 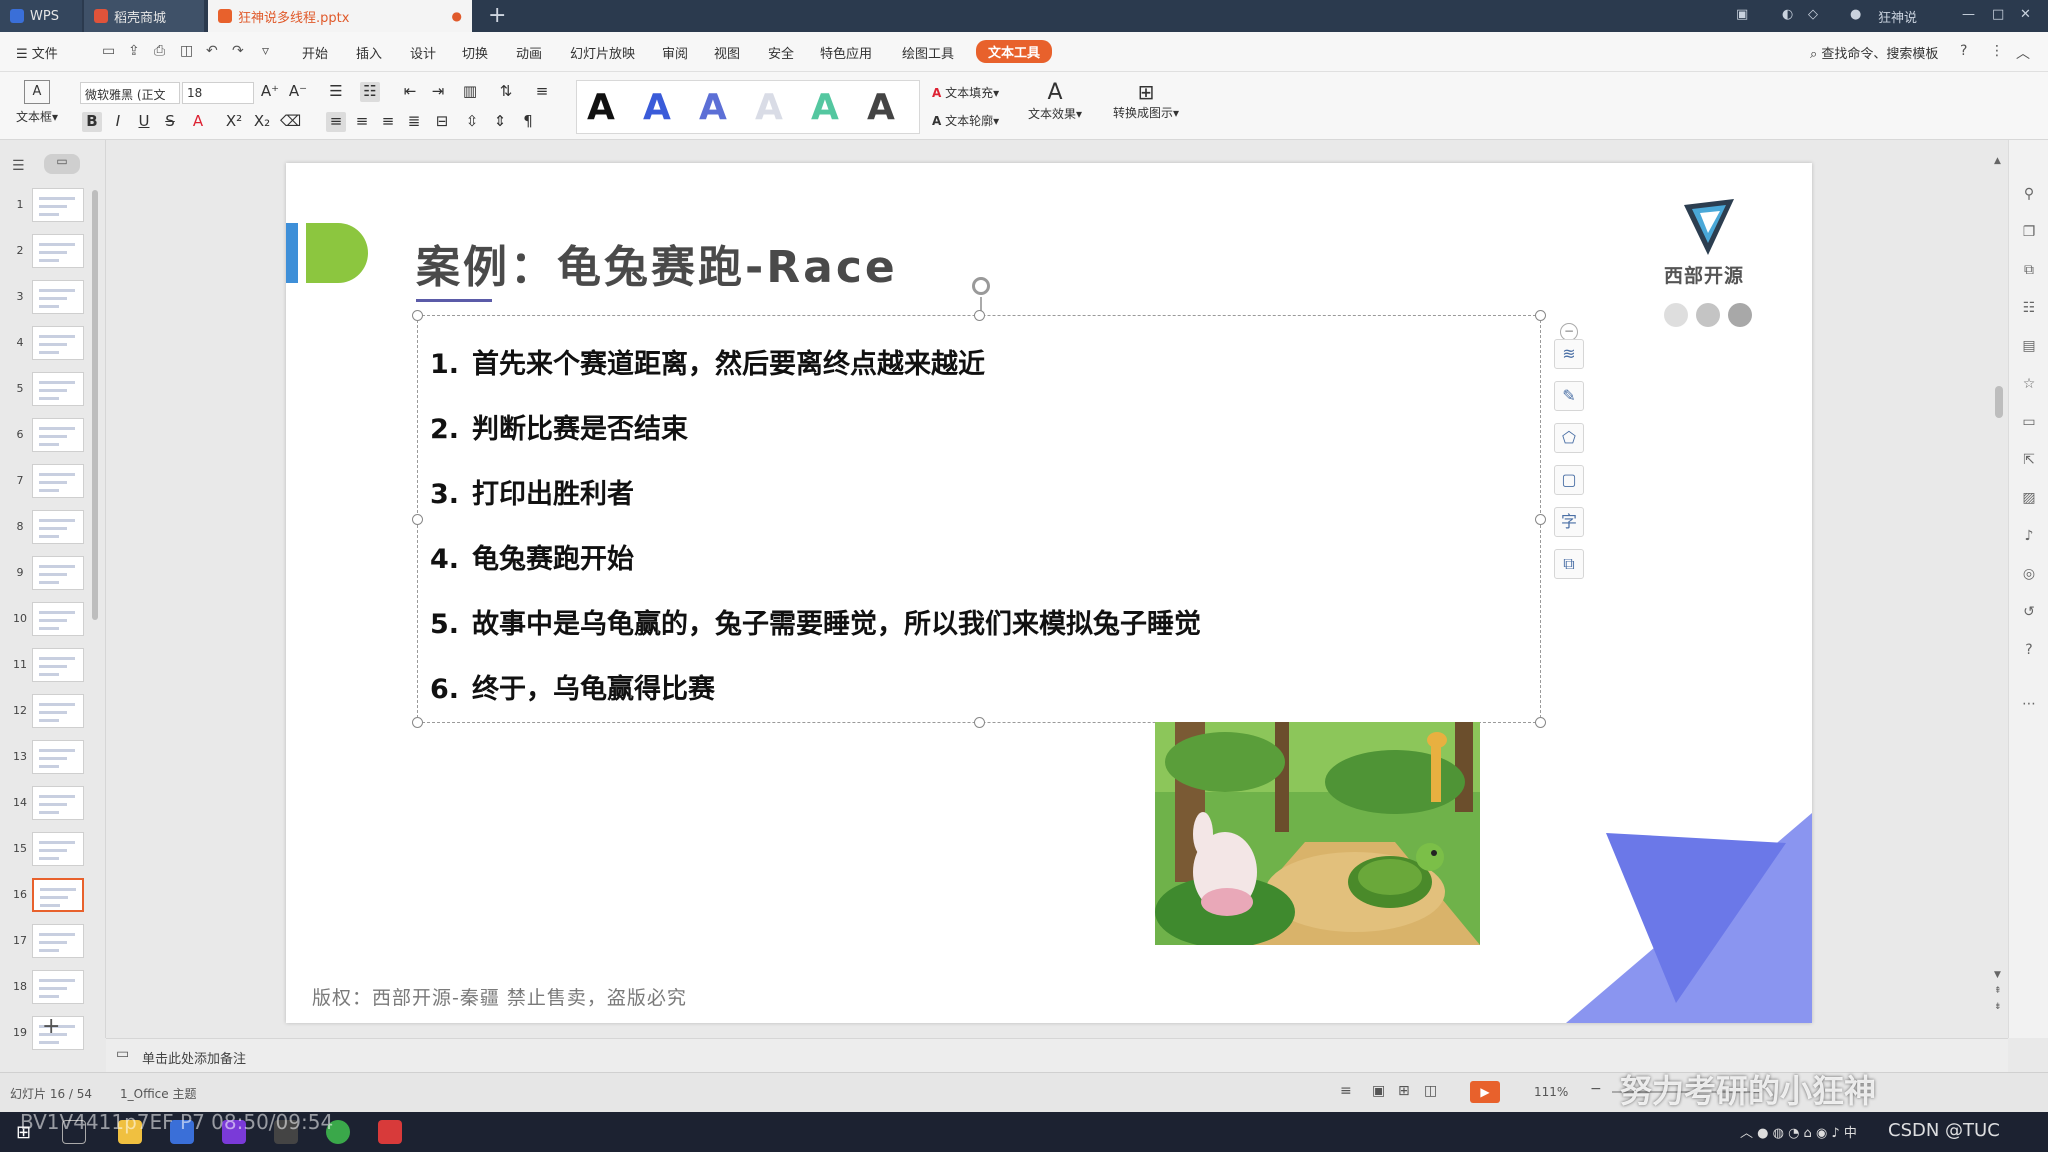 What do you see at coordinates (186, 51) in the screenshot?
I see `preview-icon: ◫` at bounding box center [186, 51].